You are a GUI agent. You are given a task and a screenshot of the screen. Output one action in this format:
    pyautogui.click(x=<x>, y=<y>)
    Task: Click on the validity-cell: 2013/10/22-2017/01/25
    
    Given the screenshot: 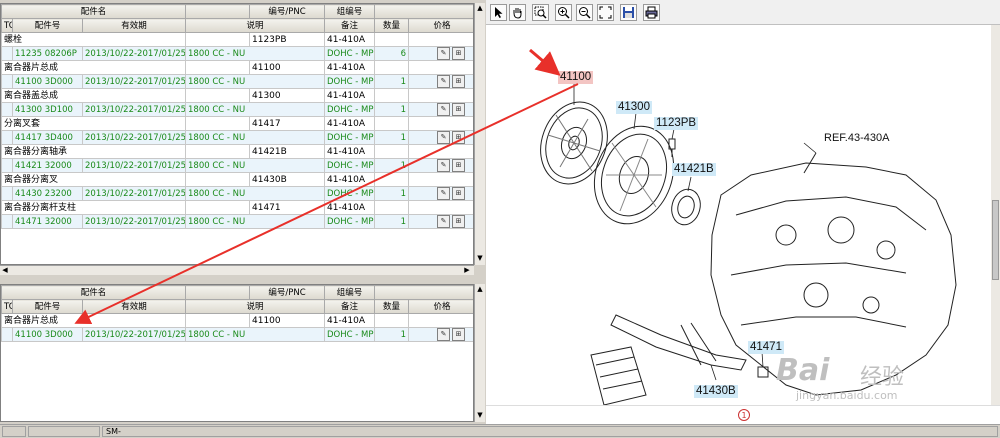 What is the action you would take?
    pyautogui.click(x=134, y=137)
    